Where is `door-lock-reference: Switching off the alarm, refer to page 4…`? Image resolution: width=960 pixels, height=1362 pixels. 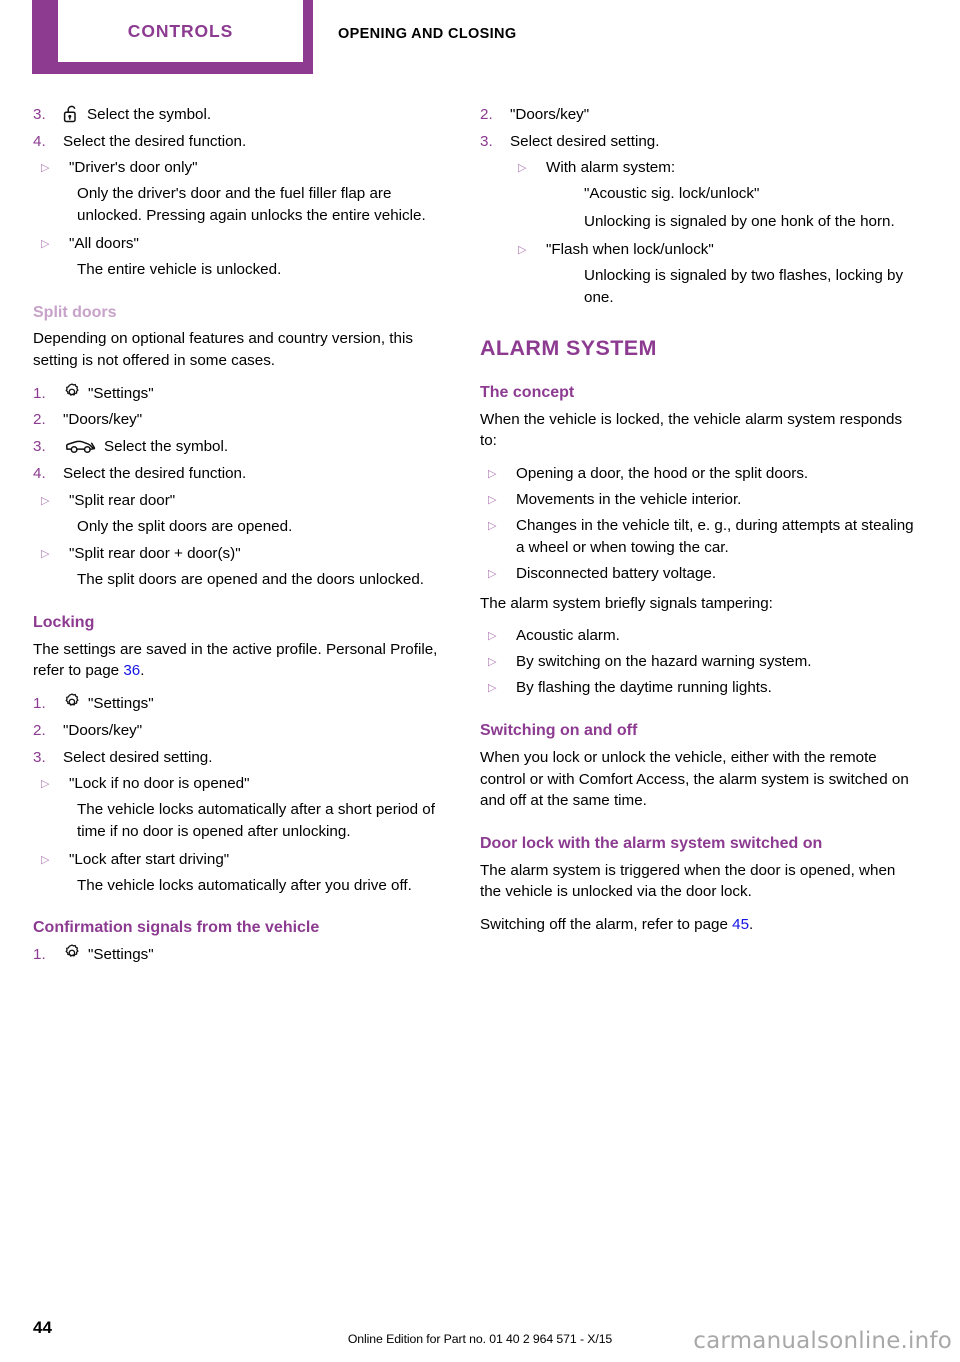 door-lock-reference: Switching off the alarm, refer to page 4… is located at coordinates (700, 925).